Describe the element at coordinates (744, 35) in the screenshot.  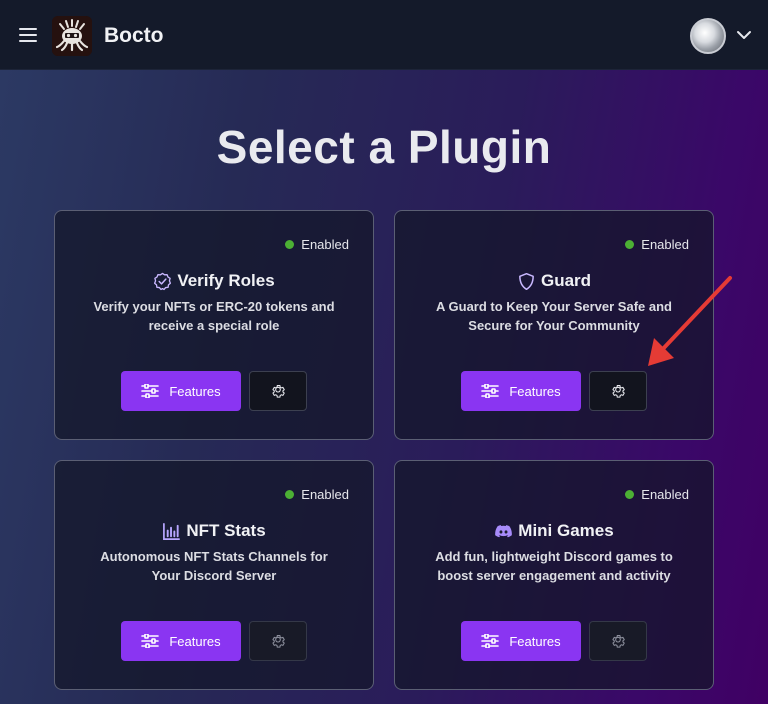
I see `chevron-down-icon` at that location.